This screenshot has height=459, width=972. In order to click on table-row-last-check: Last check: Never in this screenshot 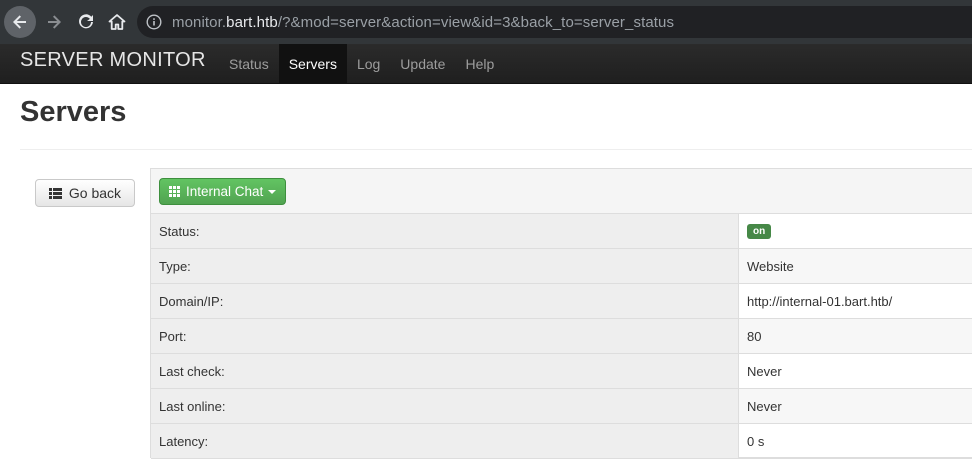, I will do `click(561, 371)`.